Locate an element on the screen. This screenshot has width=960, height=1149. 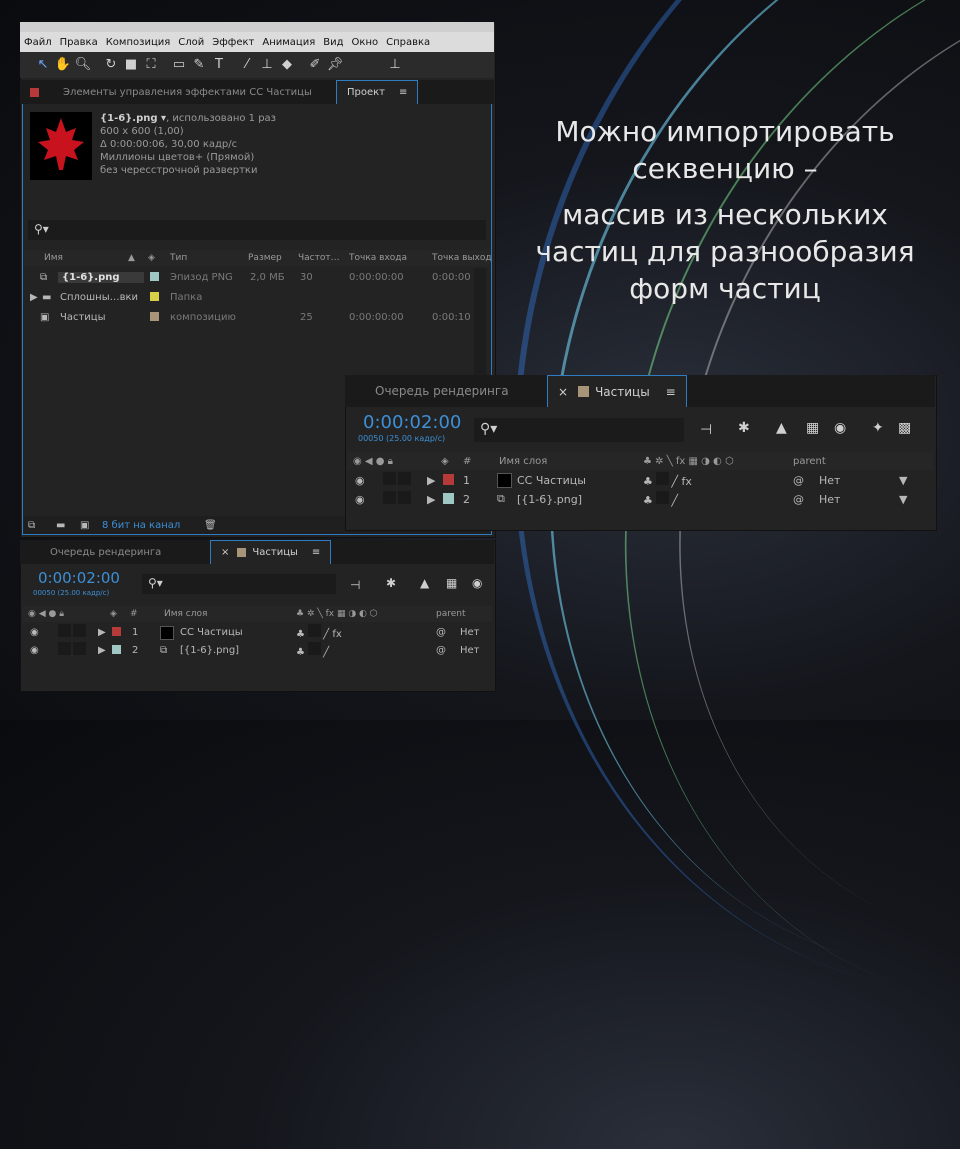
rotate-icon: ↻ is located at coordinates (111, 65).